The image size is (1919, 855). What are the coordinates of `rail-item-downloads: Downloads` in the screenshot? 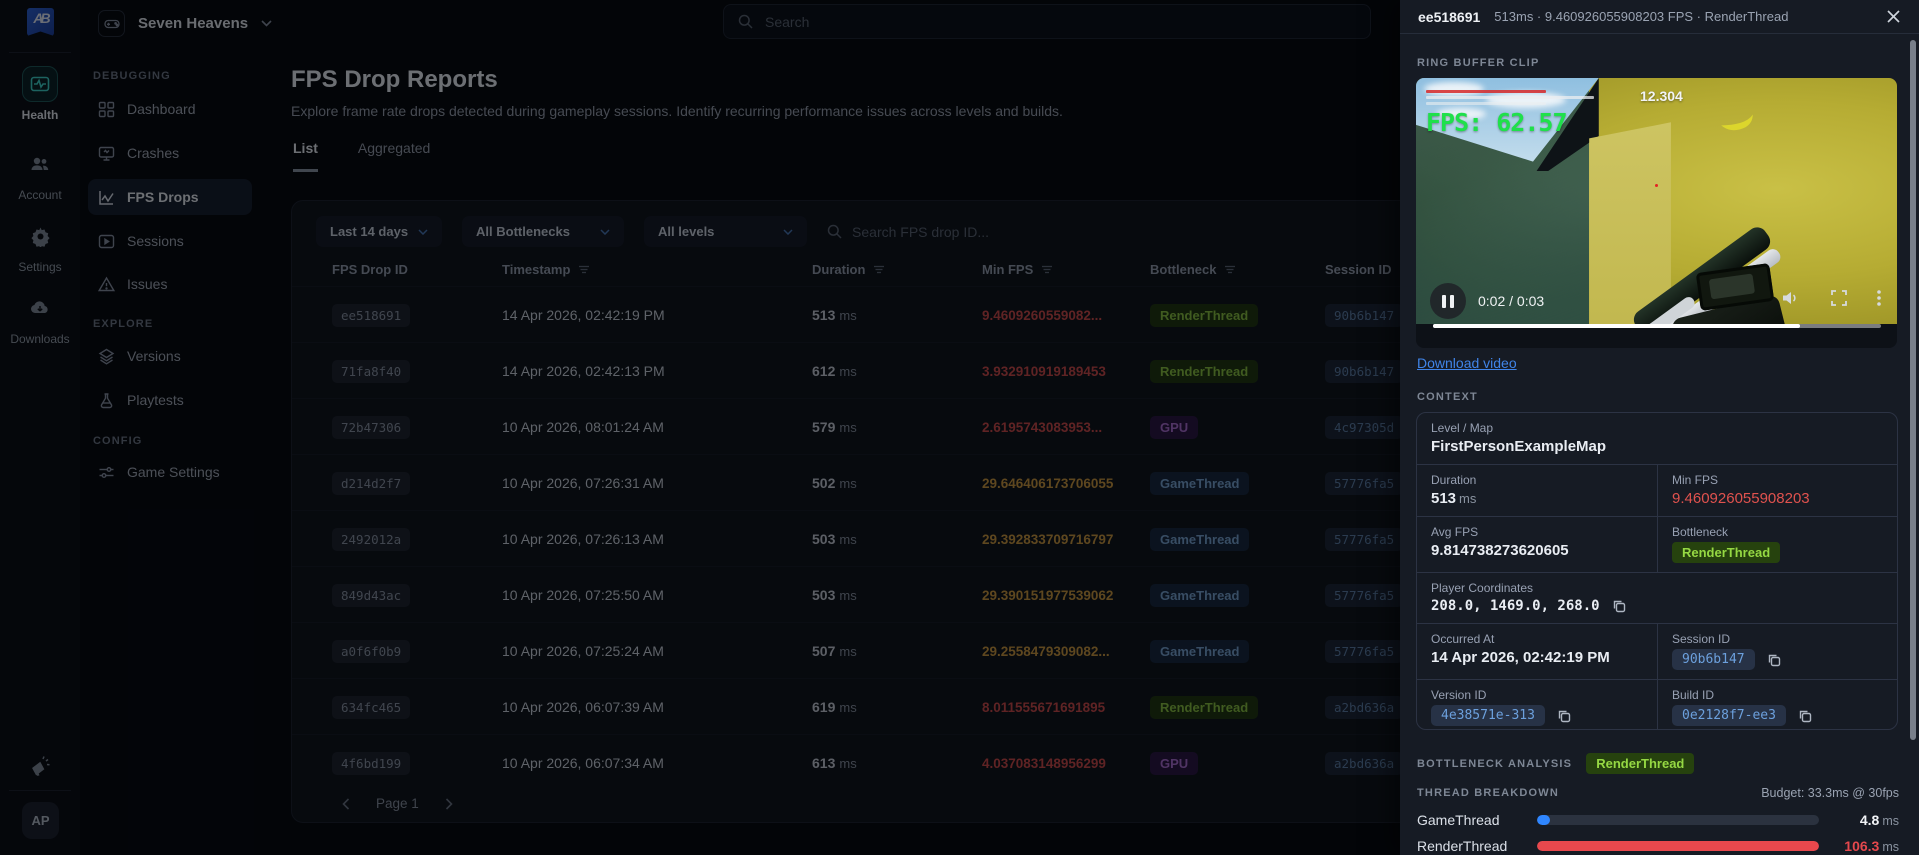 It's located at (40, 318).